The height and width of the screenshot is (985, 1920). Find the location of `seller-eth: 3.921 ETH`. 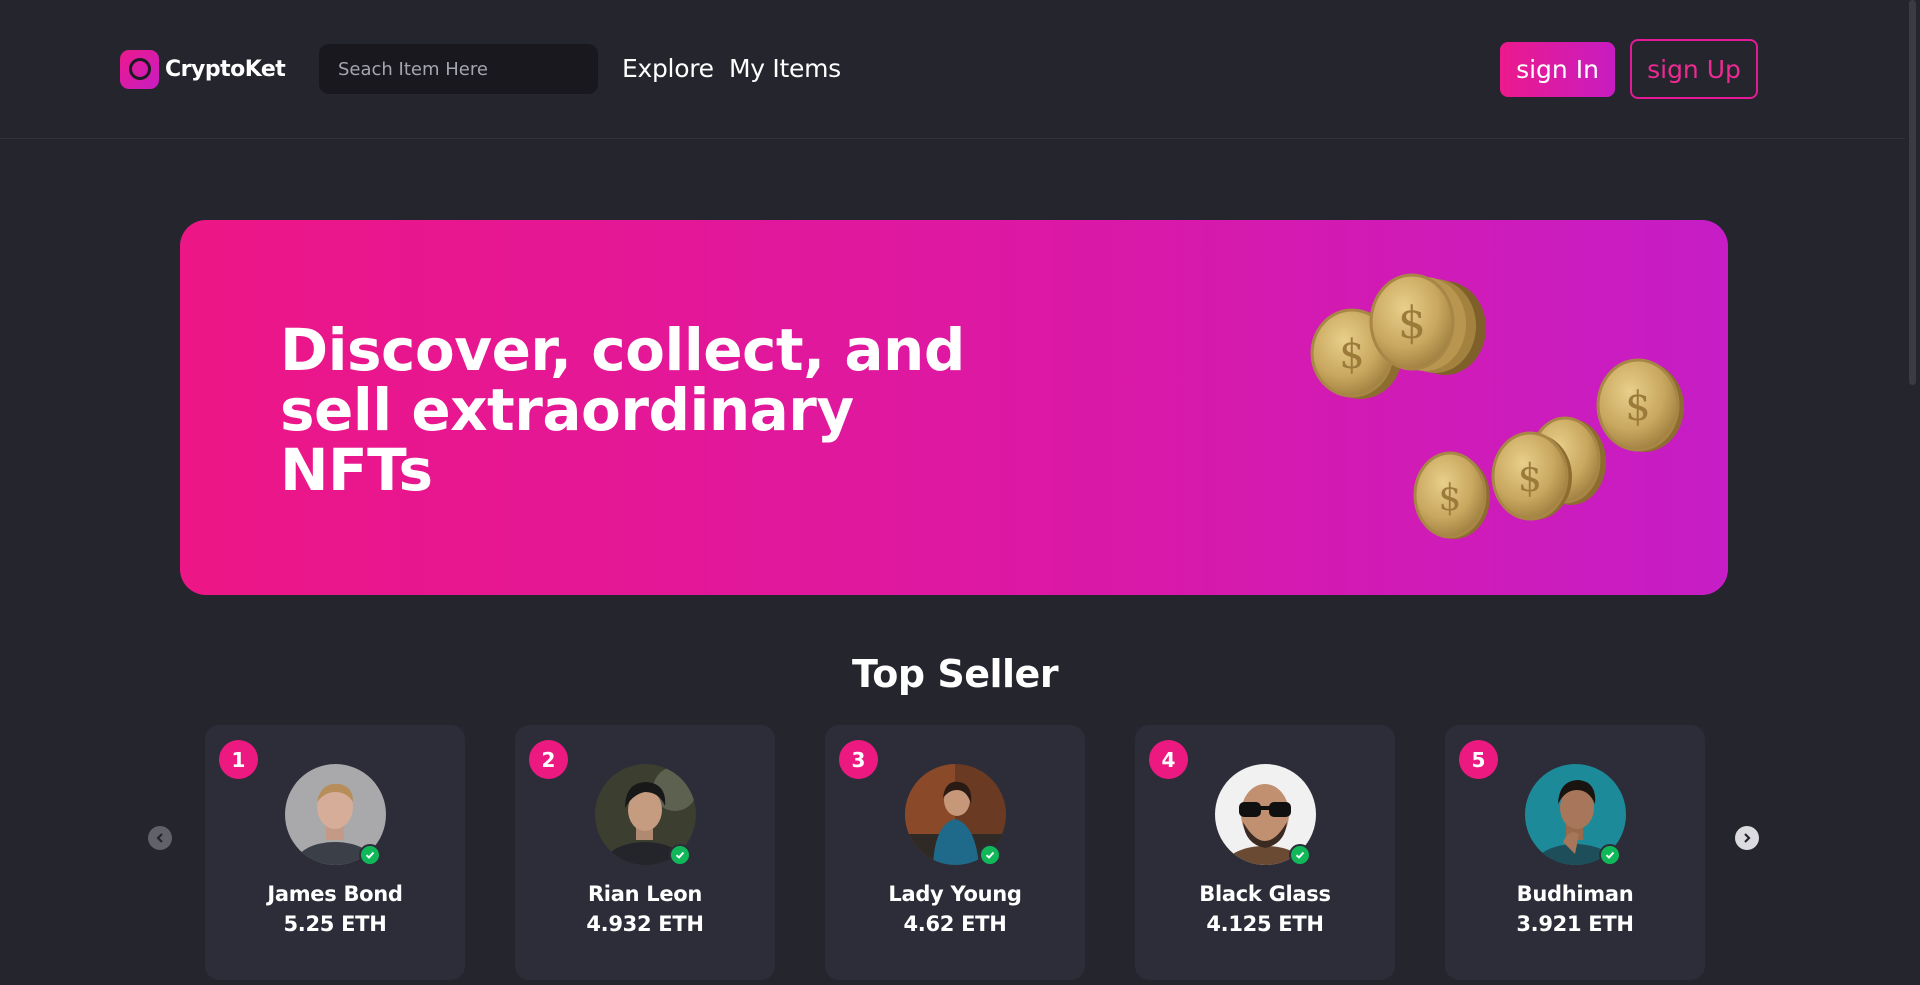

seller-eth: 3.921 ETH is located at coordinates (1575, 924).